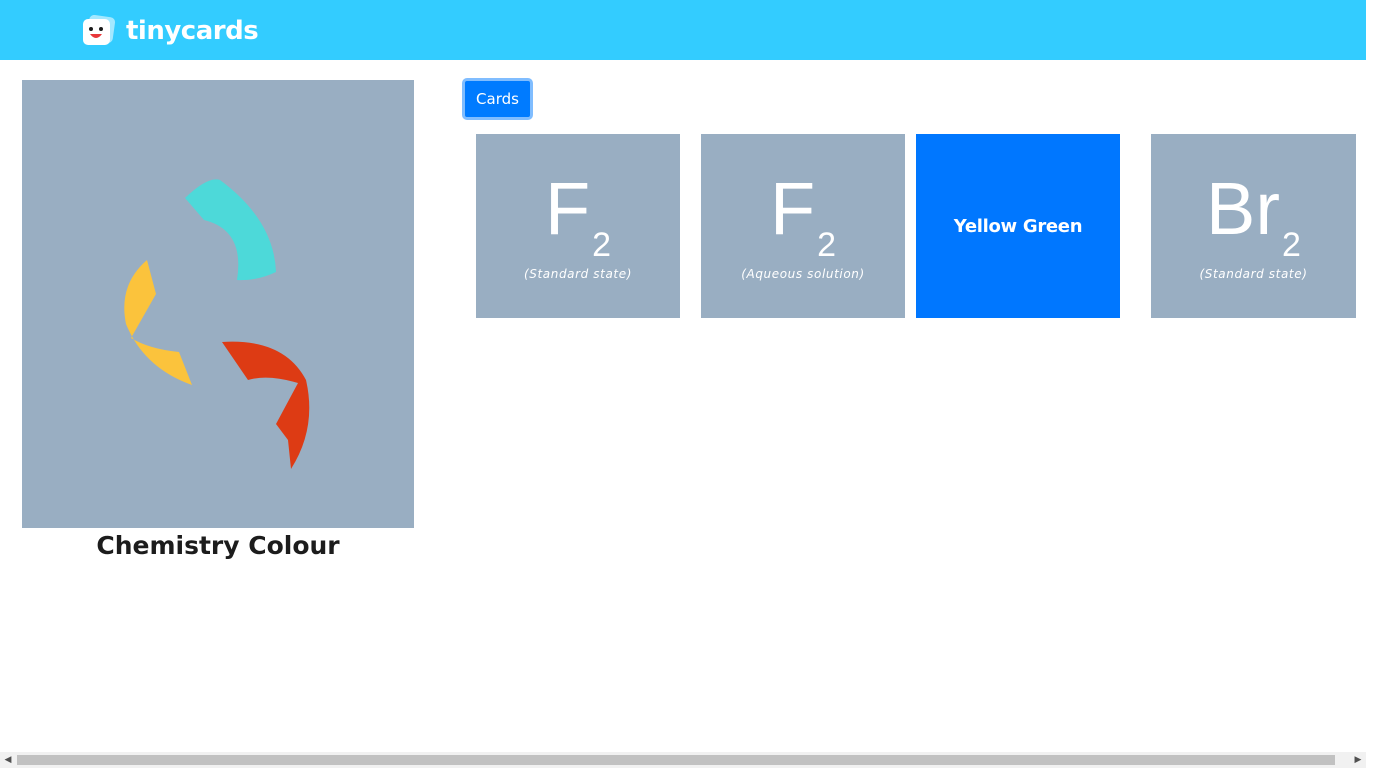 Image resolution: width=1384 pixels, height=784 pixels. Describe the element at coordinates (158, 322) in the screenshot. I see `swirl-yellow-arc` at that location.